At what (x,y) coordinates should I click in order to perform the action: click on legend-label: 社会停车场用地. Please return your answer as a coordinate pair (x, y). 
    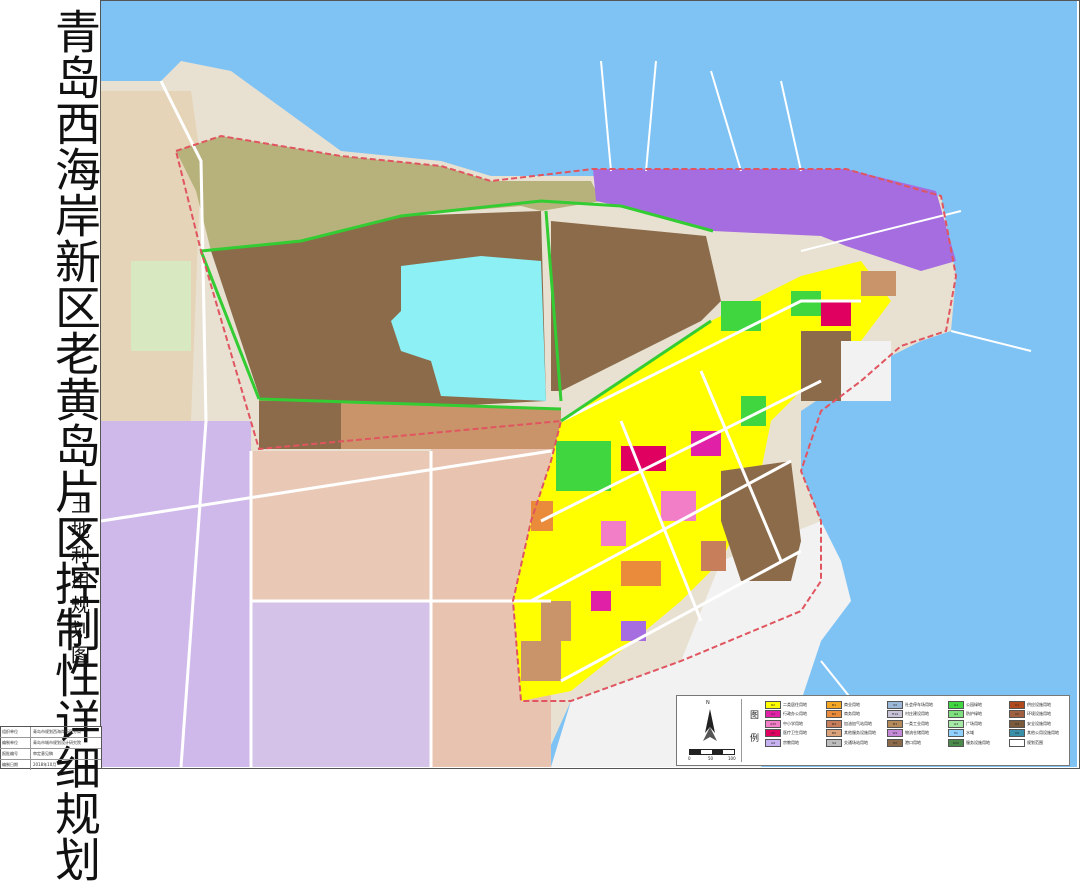
    Looking at the image, I should click on (919, 704).